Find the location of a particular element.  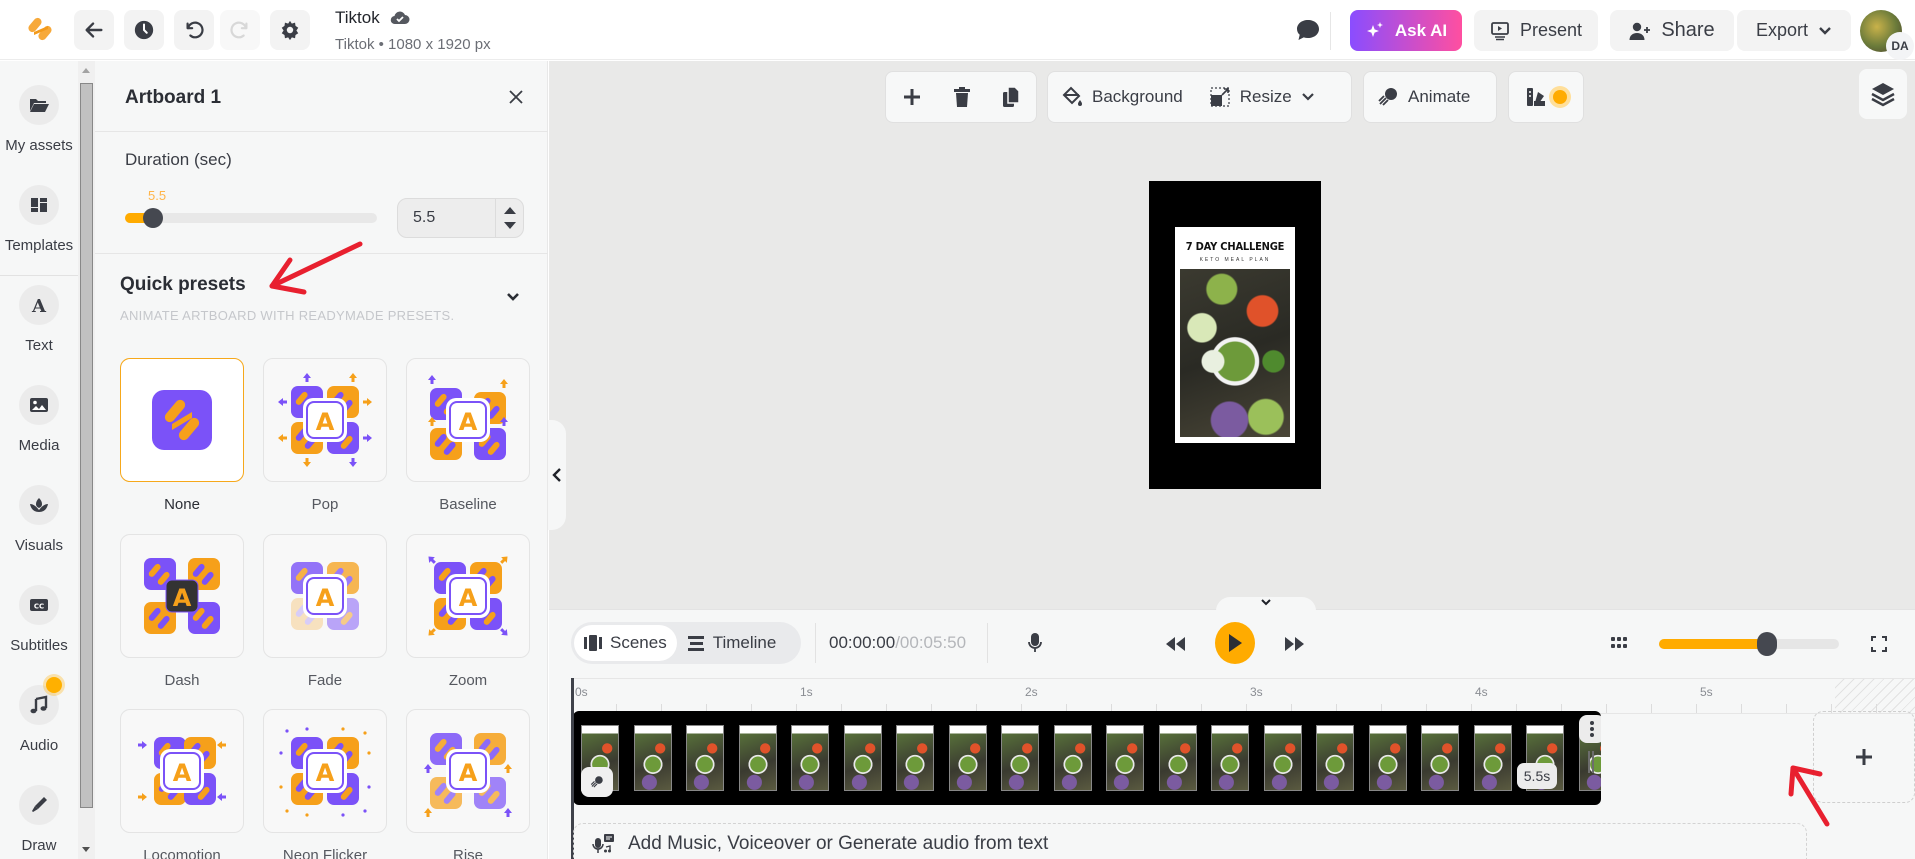

tab-timeline: Timeline is located at coordinates (732, 643).